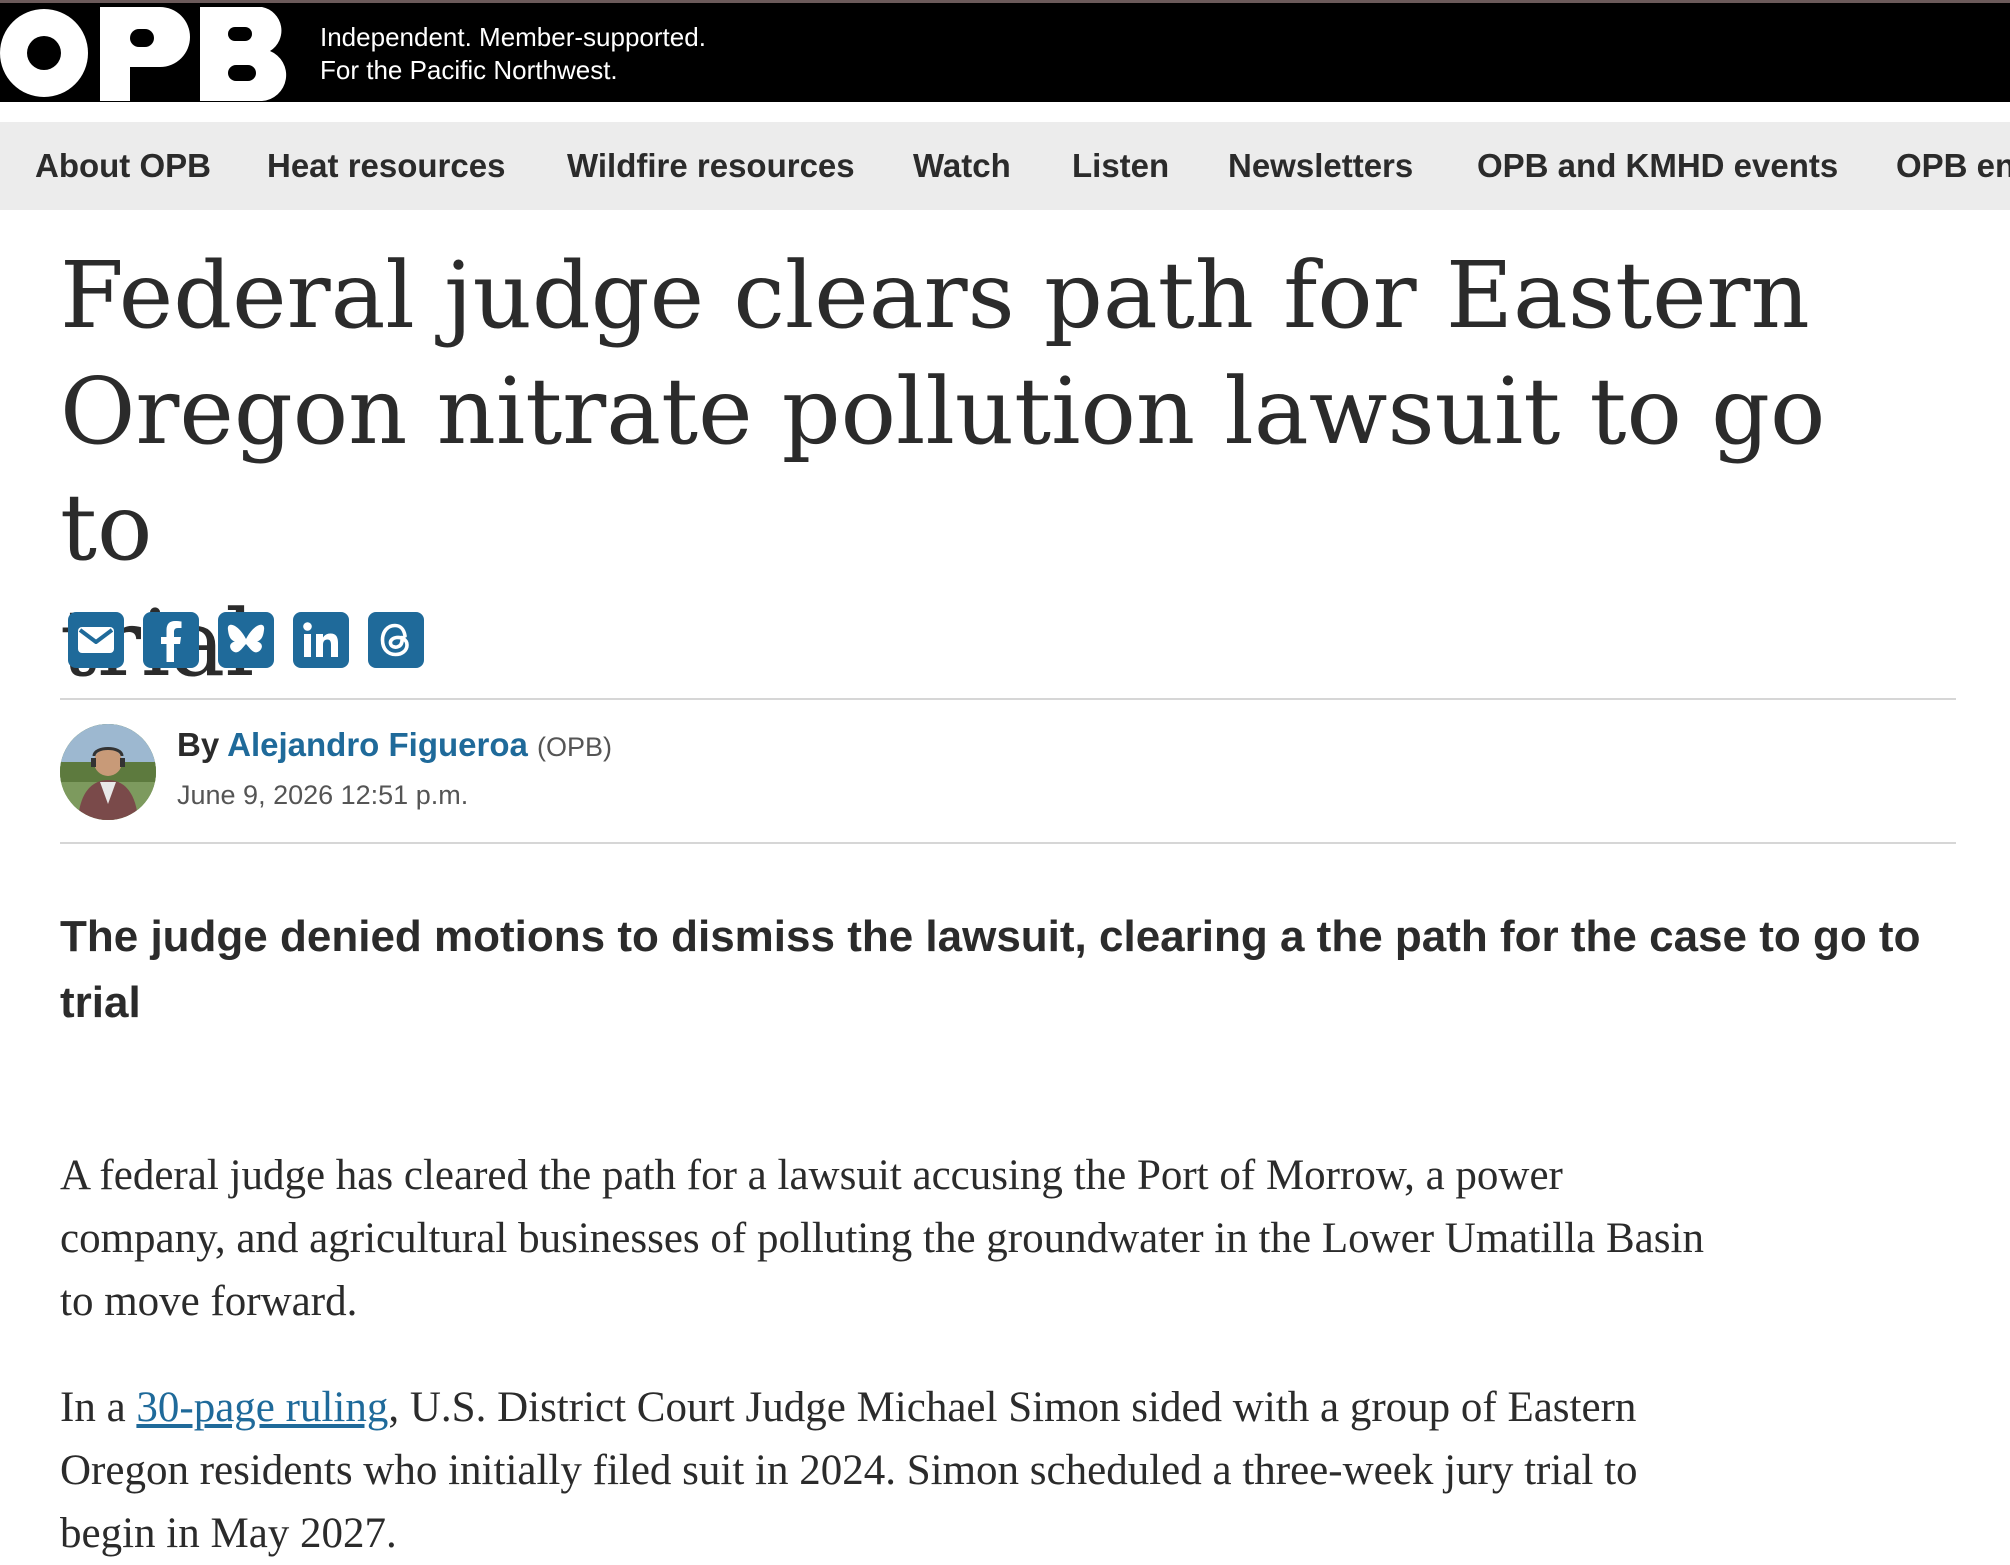 This screenshot has height=1565, width=2010. What do you see at coordinates (377, 744) in the screenshot?
I see `author-link: Alejandro Figueroa` at bounding box center [377, 744].